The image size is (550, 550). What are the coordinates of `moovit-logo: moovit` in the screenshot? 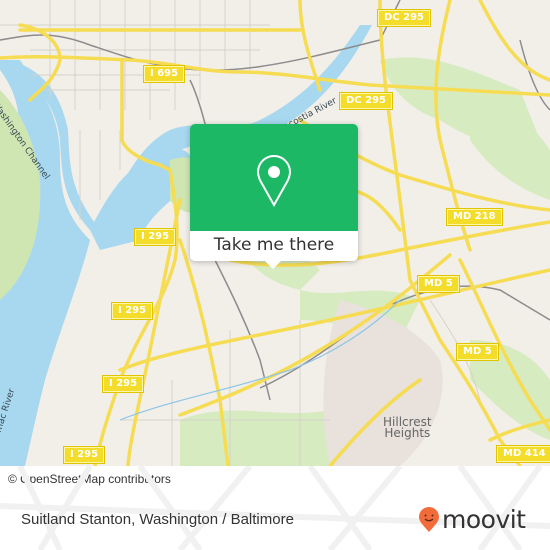 It's located at (472, 520).